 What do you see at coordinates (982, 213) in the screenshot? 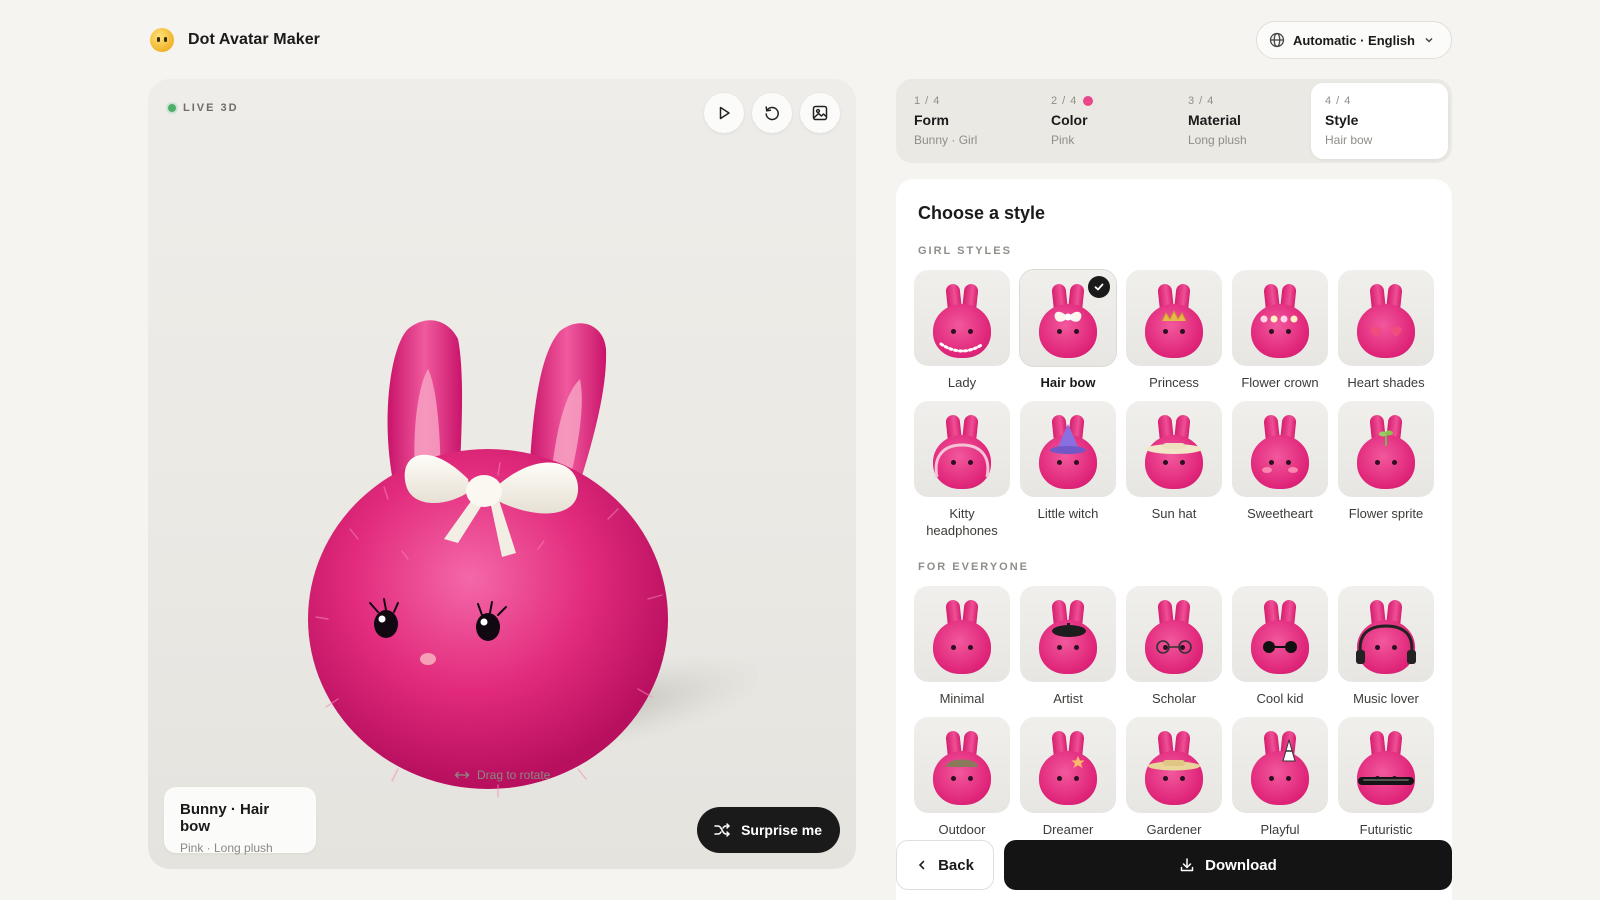
I see `panel-title: Choose a style` at bounding box center [982, 213].